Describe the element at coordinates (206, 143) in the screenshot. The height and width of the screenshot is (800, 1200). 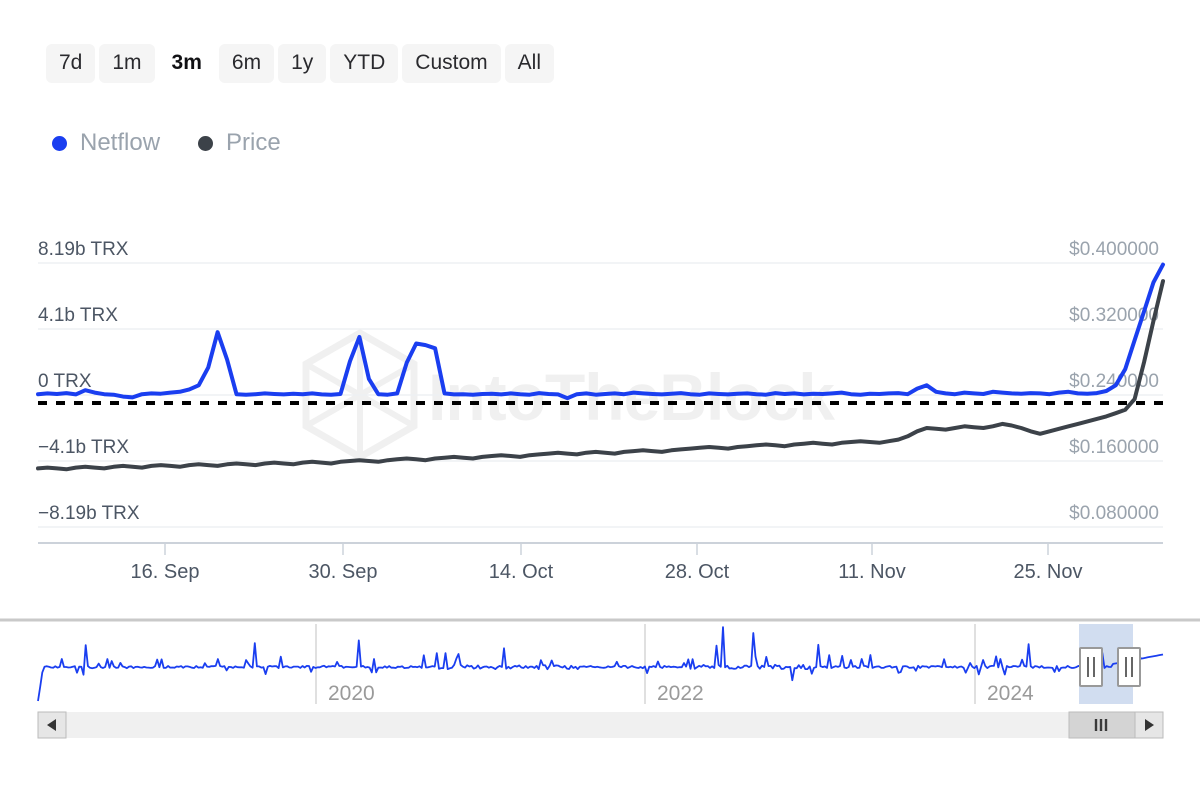
I see `legend-dot-icon-price` at that location.